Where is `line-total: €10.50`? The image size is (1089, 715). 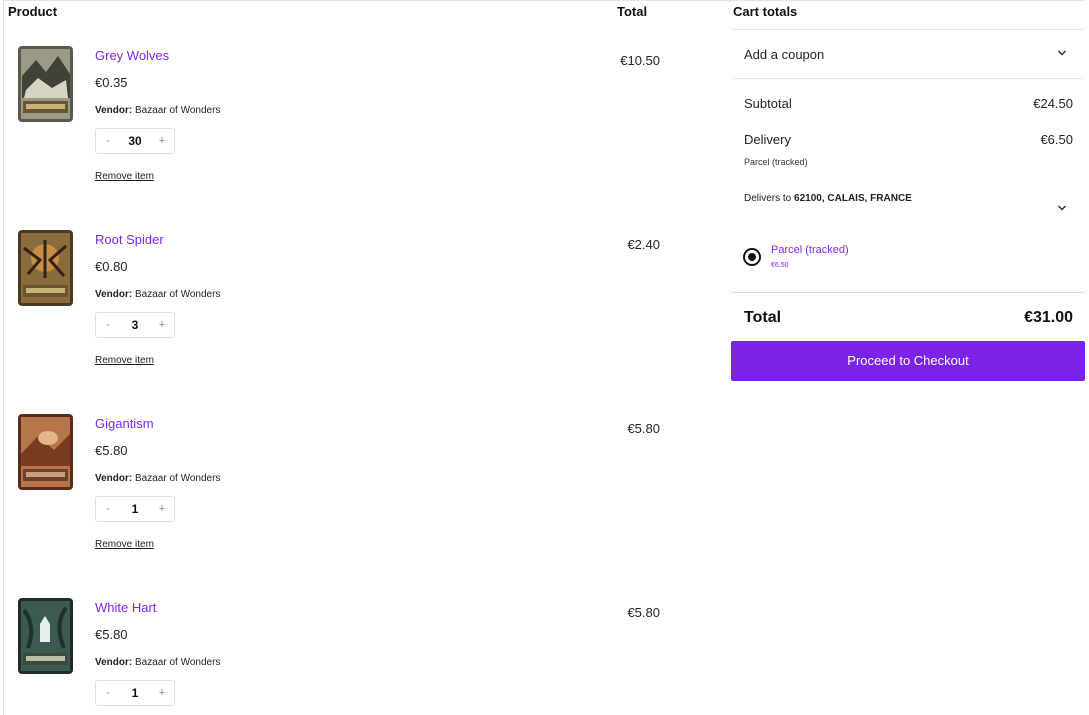 line-total: €10.50 is located at coordinates (640, 60).